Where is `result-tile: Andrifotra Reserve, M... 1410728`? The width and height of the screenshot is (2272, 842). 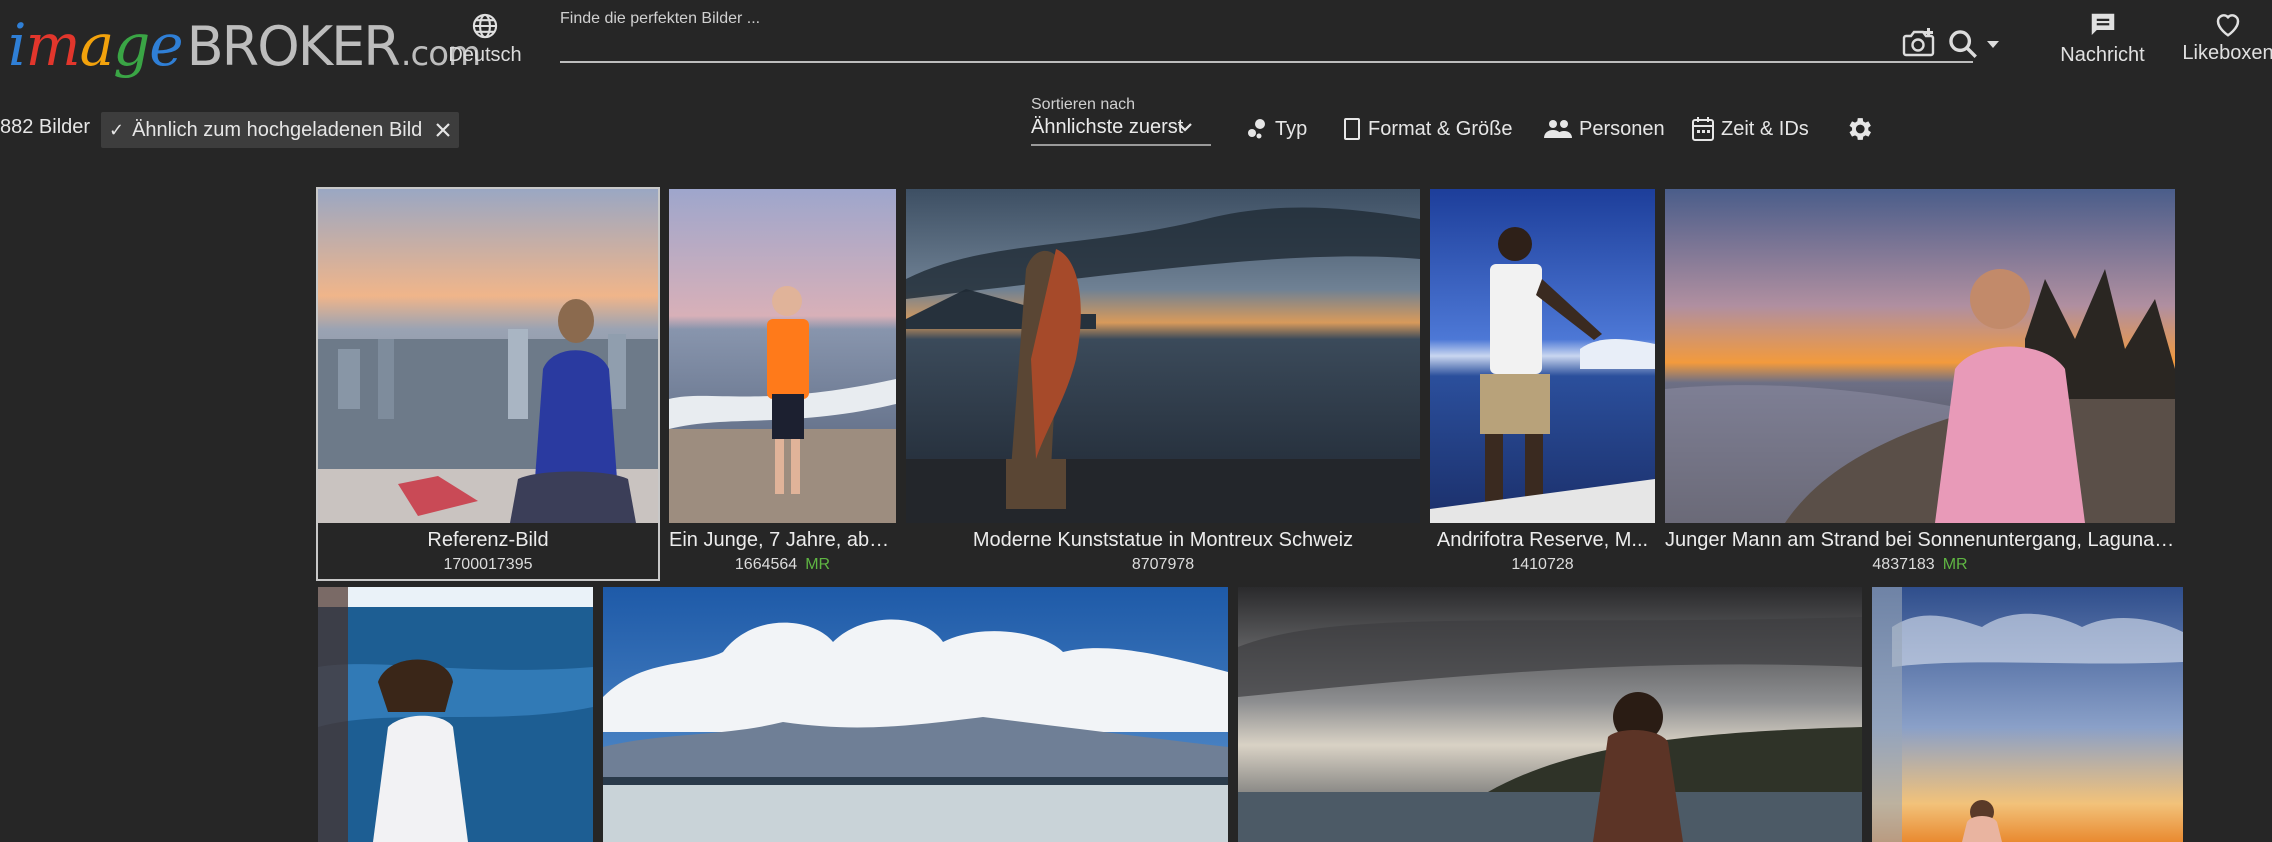 result-tile: Andrifotra Reserve, M... 1410728 is located at coordinates (1542, 384).